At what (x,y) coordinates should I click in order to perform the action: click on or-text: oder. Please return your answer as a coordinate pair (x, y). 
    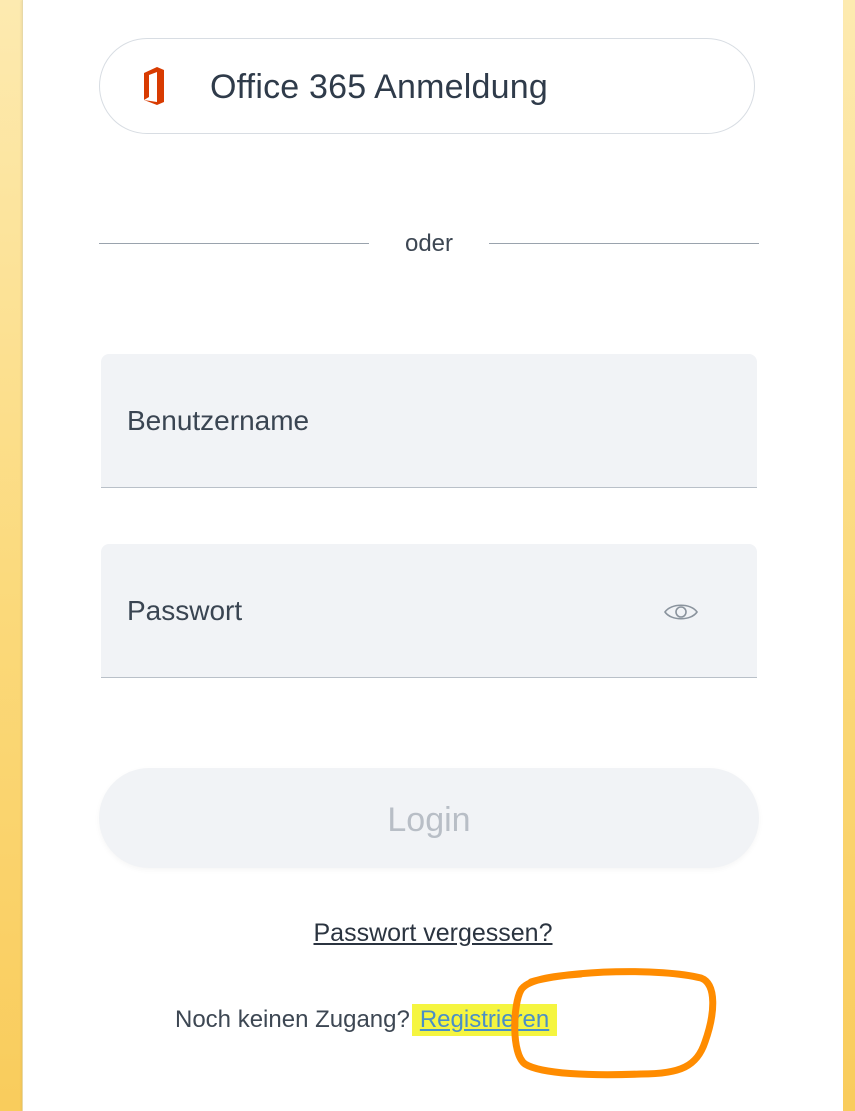
    Looking at the image, I should click on (429, 243).